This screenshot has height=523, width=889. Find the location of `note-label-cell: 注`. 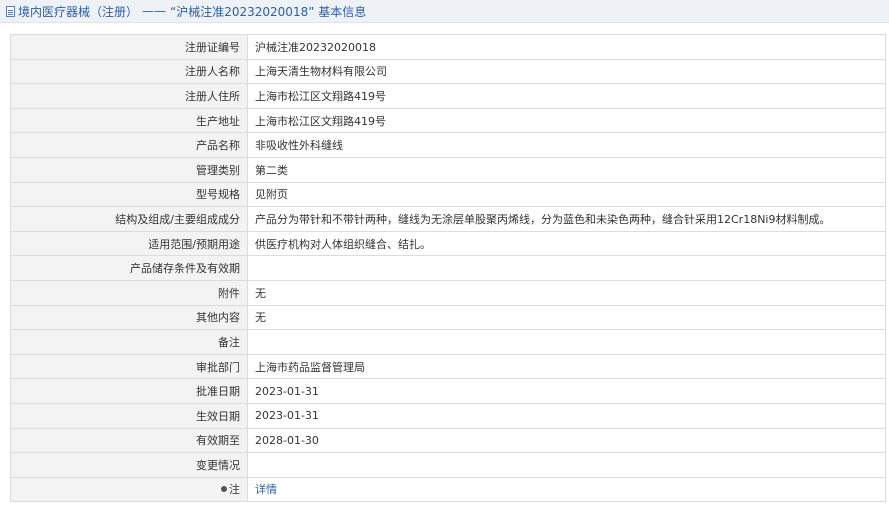

note-label-cell: 注 is located at coordinates (129, 489).